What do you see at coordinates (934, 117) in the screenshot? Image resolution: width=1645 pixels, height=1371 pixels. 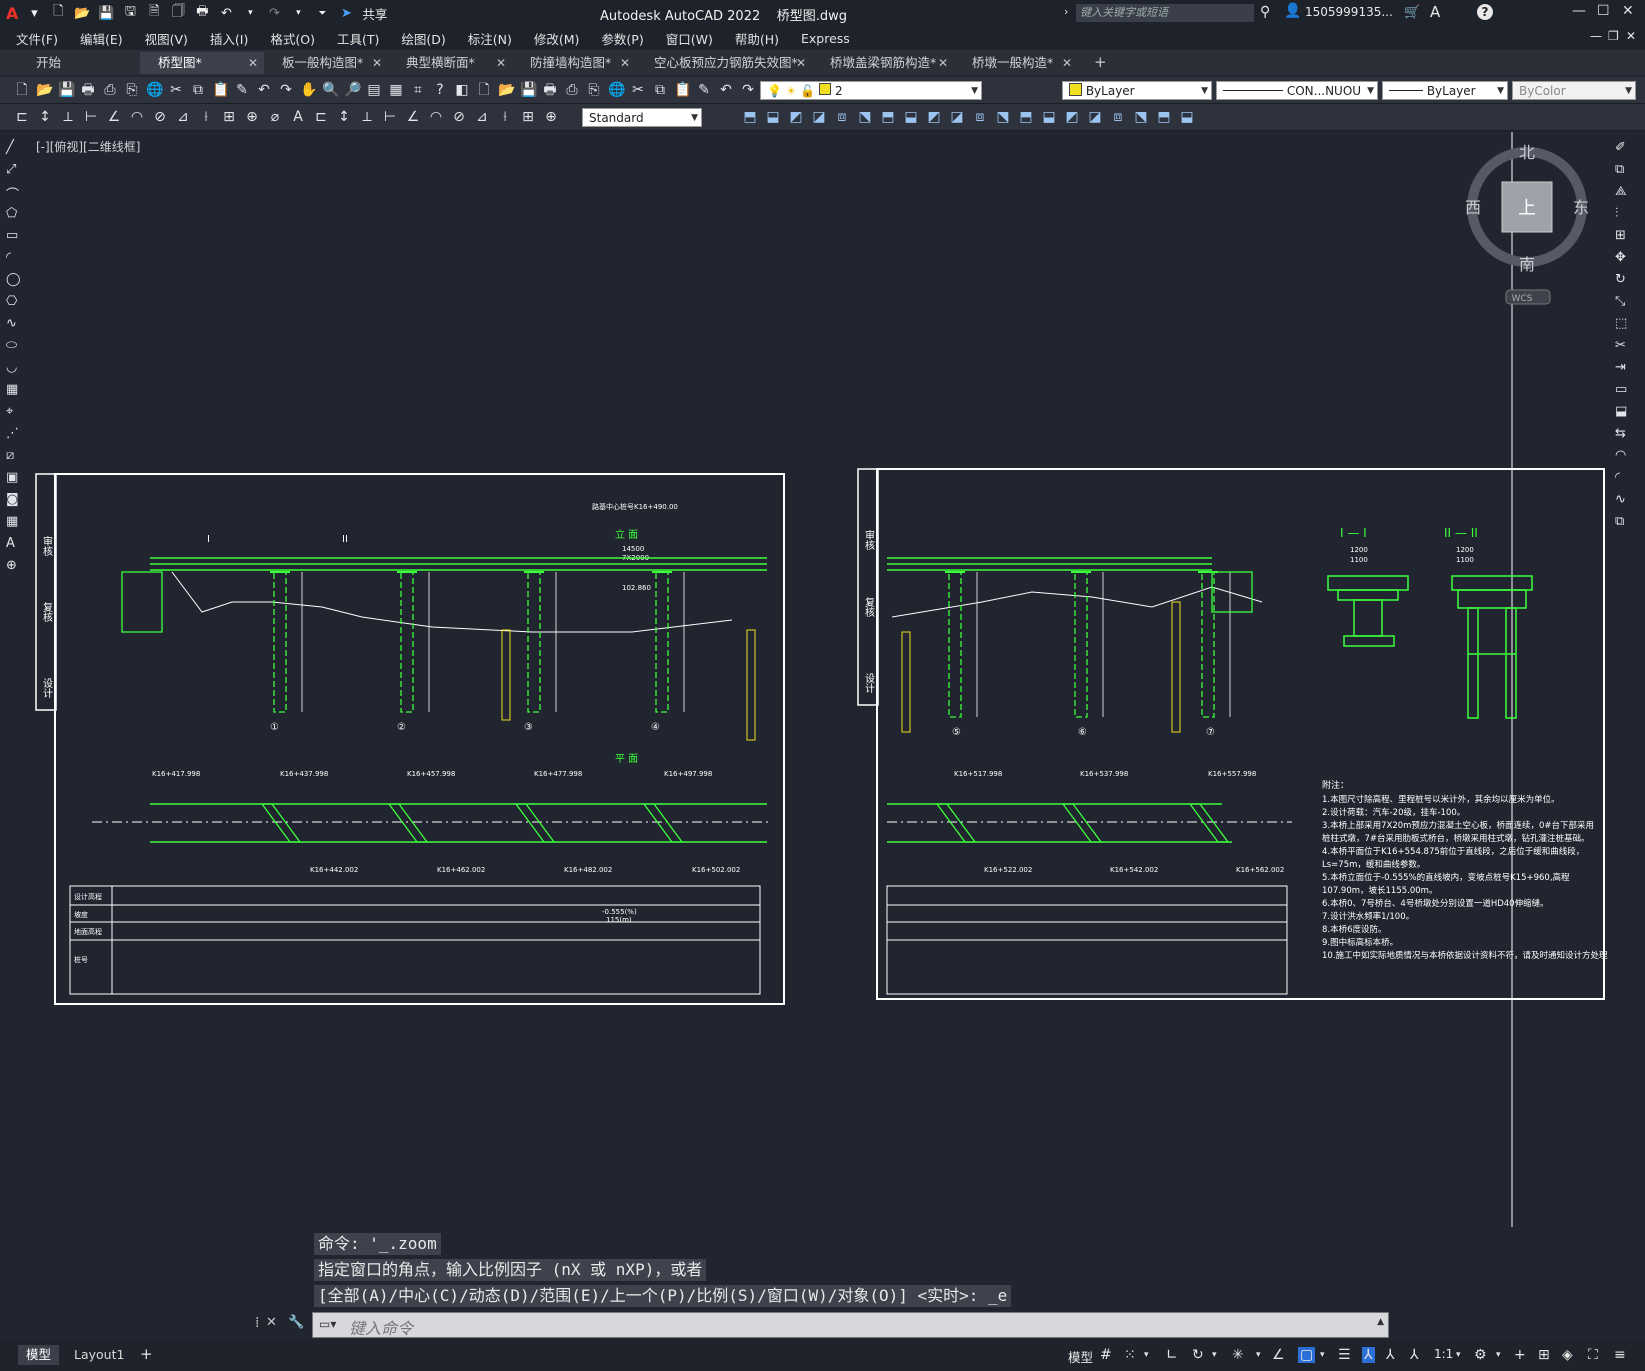 I see `modify-tool-icon: ◩` at bounding box center [934, 117].